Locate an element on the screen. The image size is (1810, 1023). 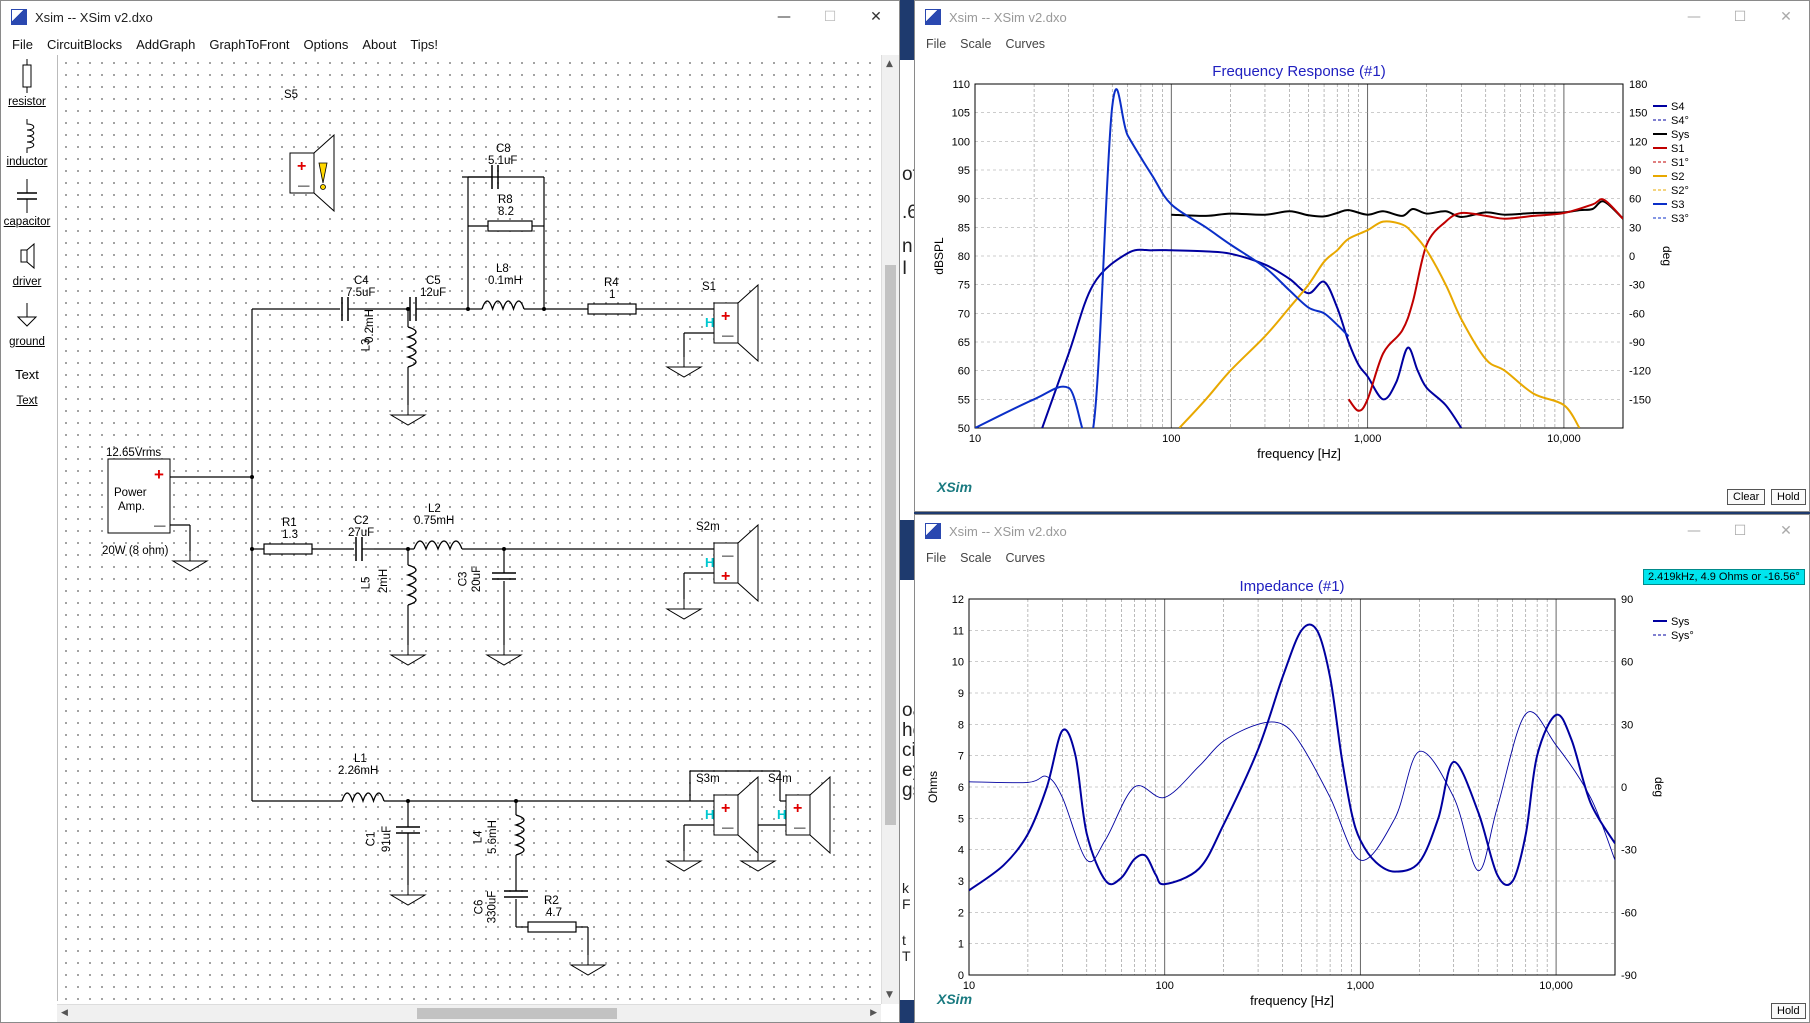
scroll-down-icon: ▼ is located at coordinates (889, 995).